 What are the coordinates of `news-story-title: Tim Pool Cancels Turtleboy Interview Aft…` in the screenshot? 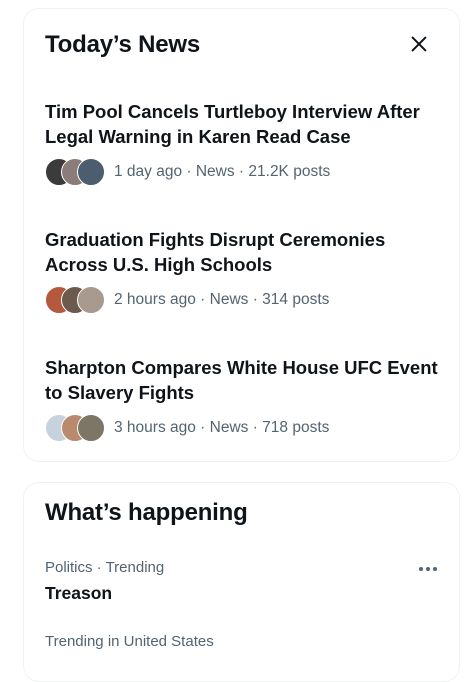 It's located at (232, 124).